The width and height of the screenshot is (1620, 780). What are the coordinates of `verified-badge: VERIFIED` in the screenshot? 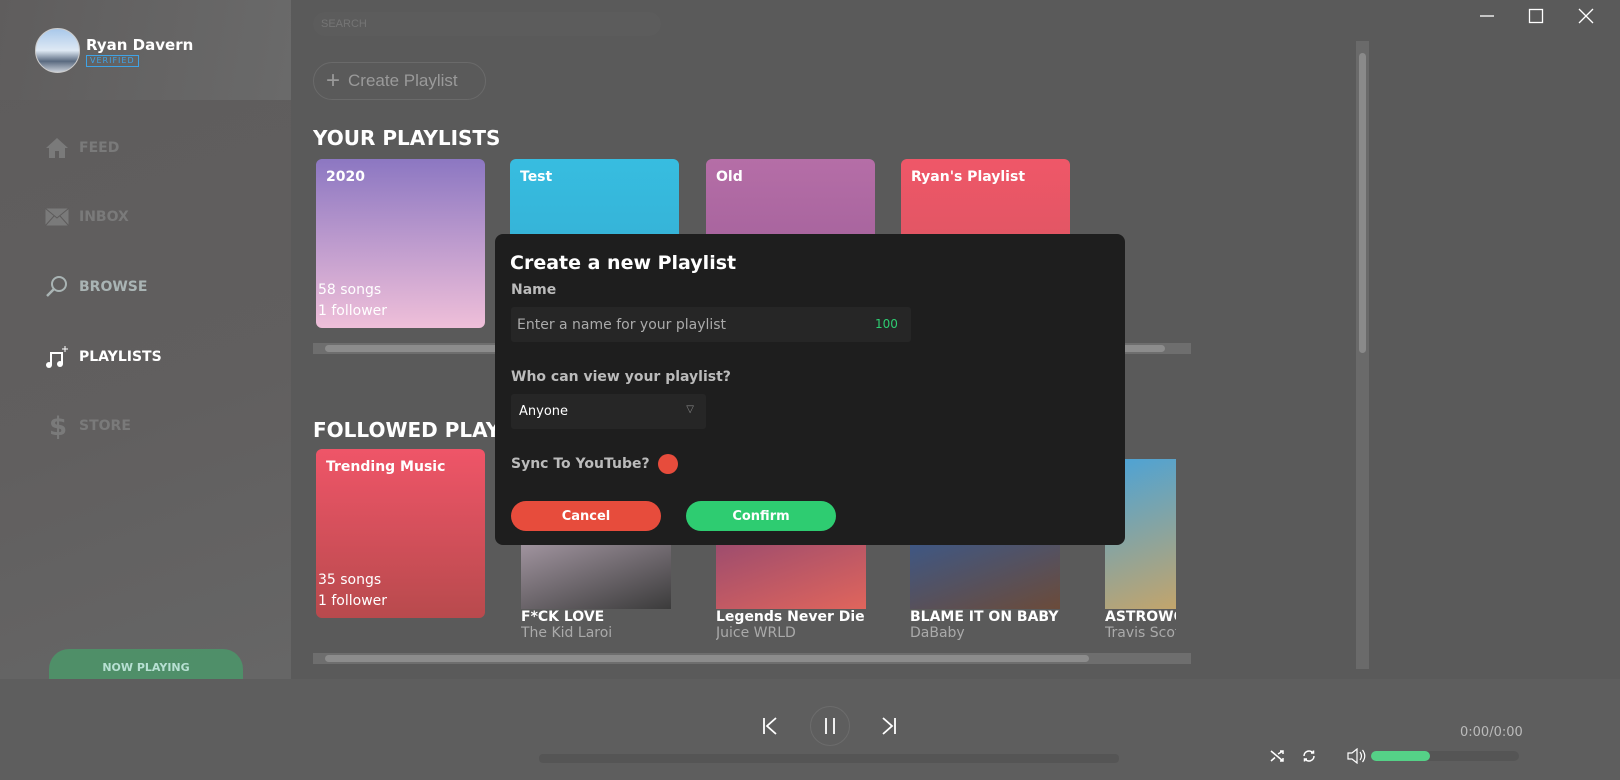 It's located at (112, 61).